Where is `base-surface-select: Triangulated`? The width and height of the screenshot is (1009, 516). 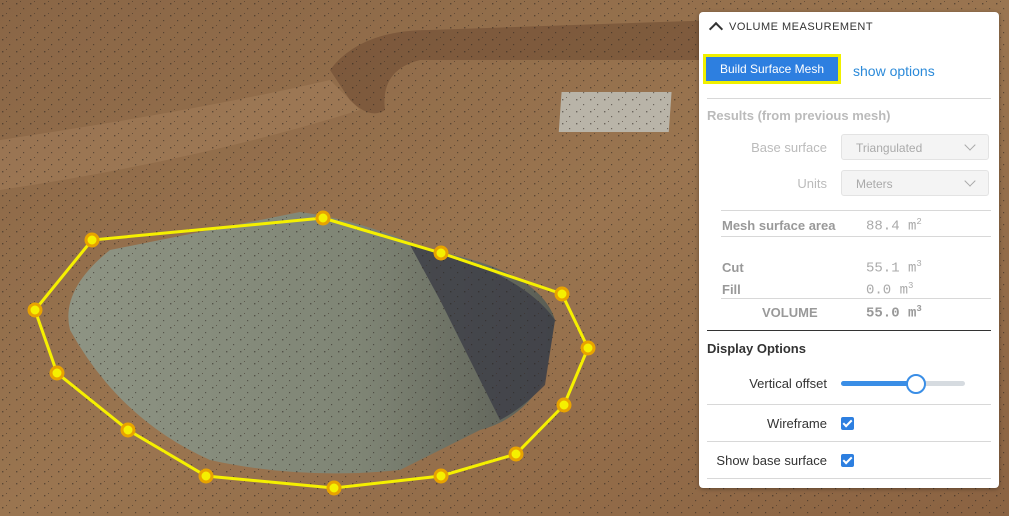 base-surface-select: Triangulated is located at coordinates (915, 147).